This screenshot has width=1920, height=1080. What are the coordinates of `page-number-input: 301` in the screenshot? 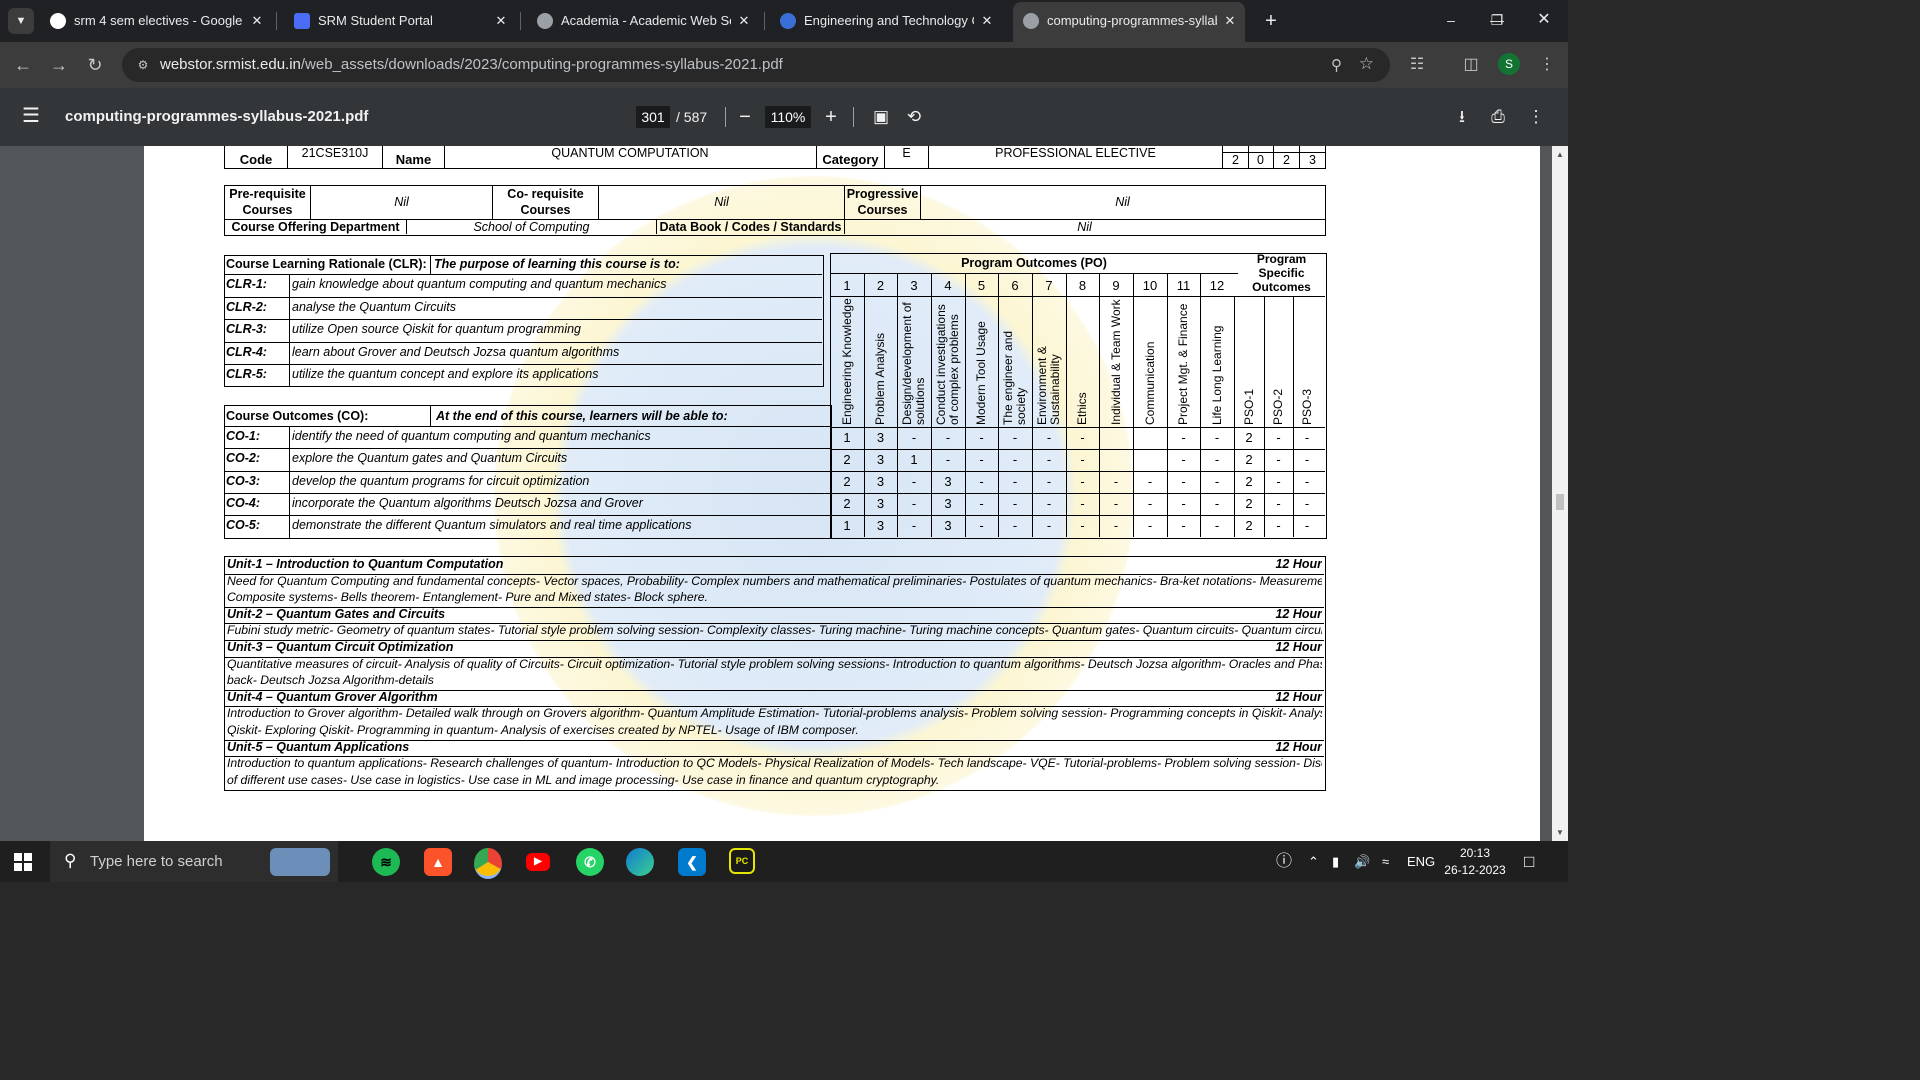 It's located at (653, 117).